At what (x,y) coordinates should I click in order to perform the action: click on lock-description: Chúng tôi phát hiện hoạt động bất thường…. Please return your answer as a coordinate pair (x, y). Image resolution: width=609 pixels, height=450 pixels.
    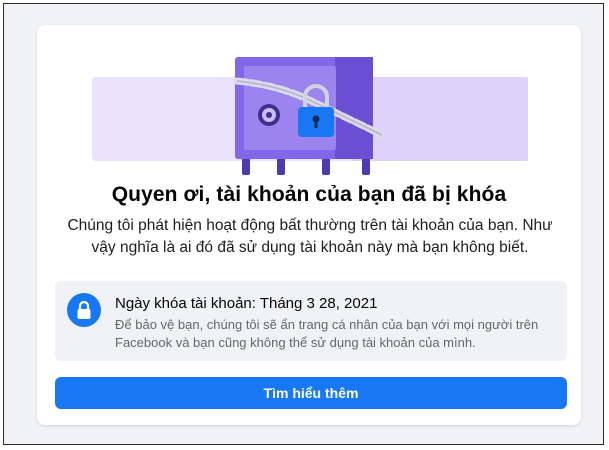
    Looking at the image, I should click on (310, 236).